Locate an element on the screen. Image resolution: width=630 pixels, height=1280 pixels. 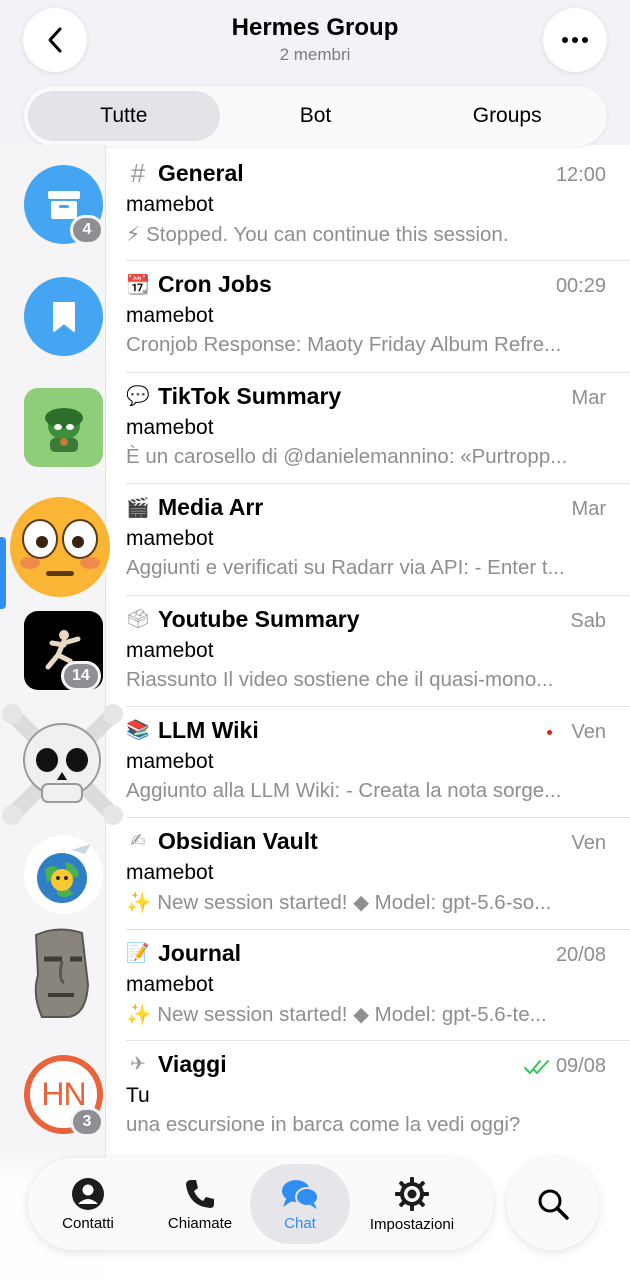
folder-travel is located at coordinates (63, 874).